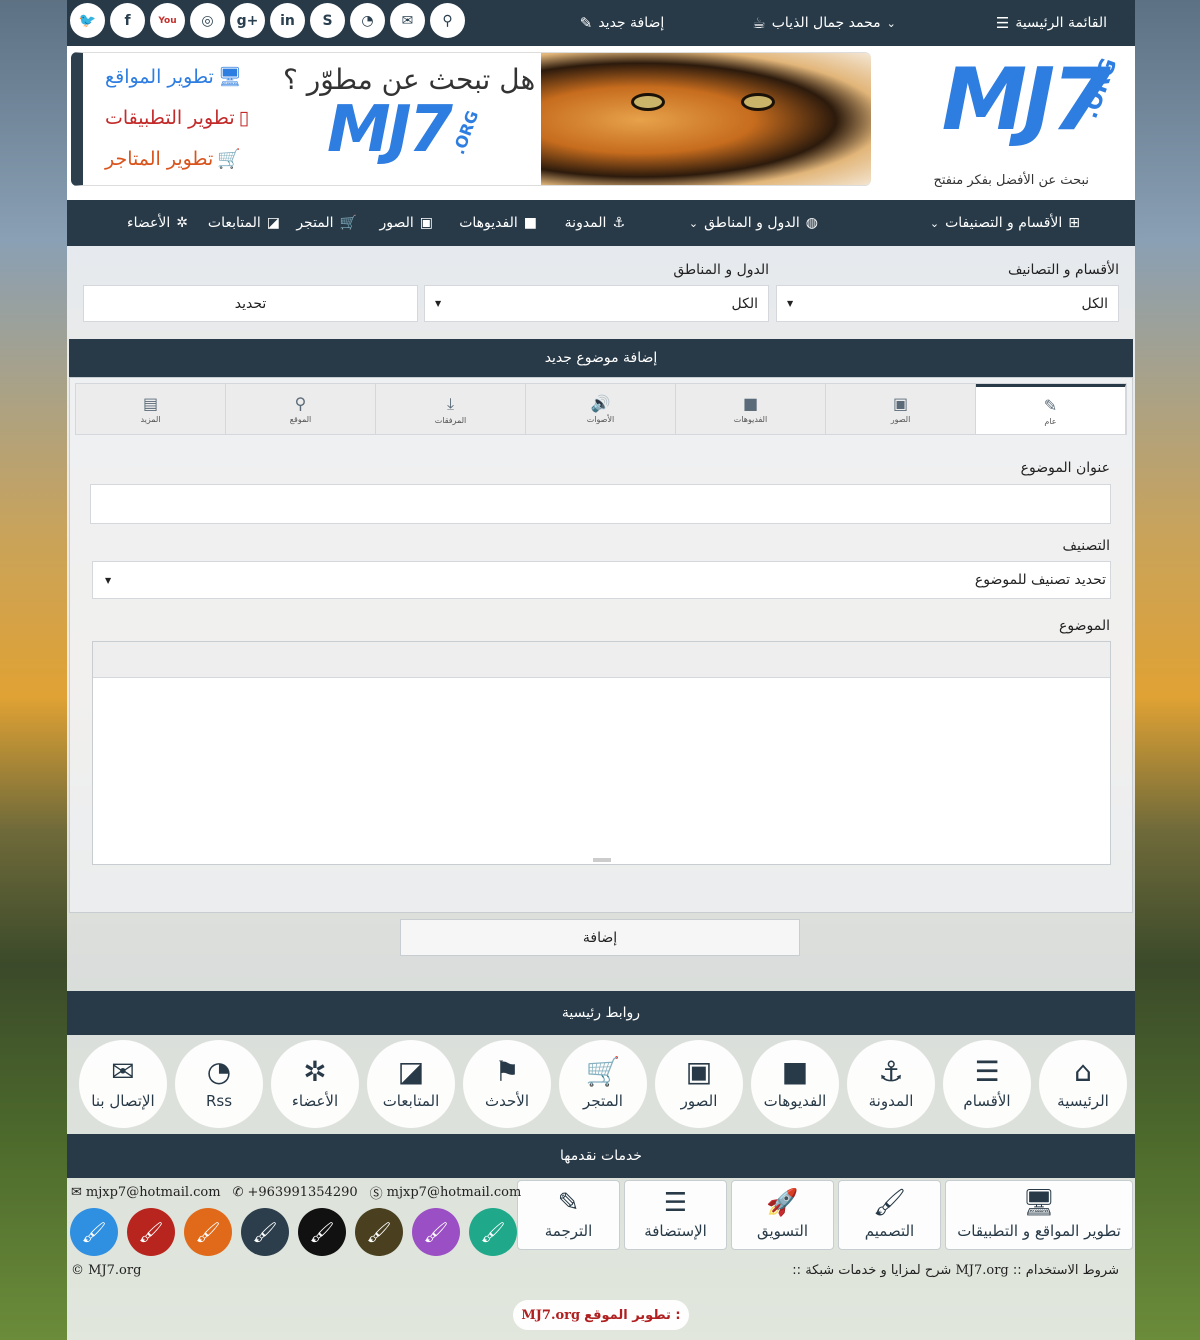 Image resolution: width=1200 pixels, height=1340 pixels. Describe the element at coordinates (947, 303) in the screenshot. I see `sections-select: ▼ الكل` at that location.